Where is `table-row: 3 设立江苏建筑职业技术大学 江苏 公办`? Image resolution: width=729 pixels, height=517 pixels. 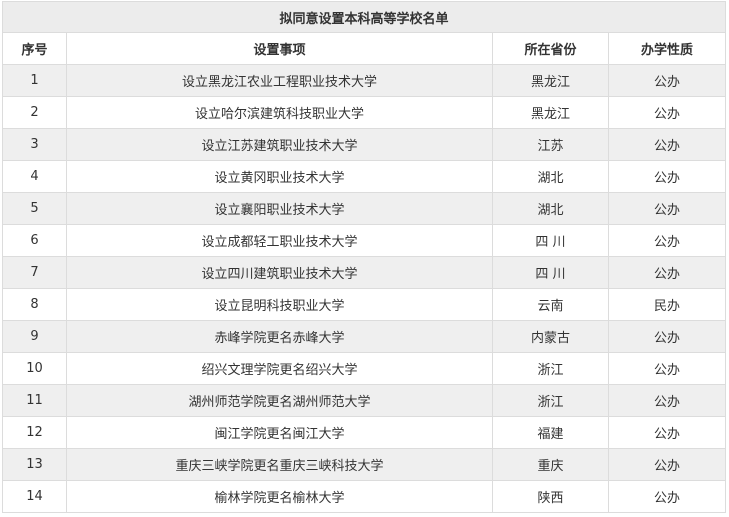
table-row: 3 设立江苏建筑职业技术大学 江苏 公办 is located at coordinates (364, 144).